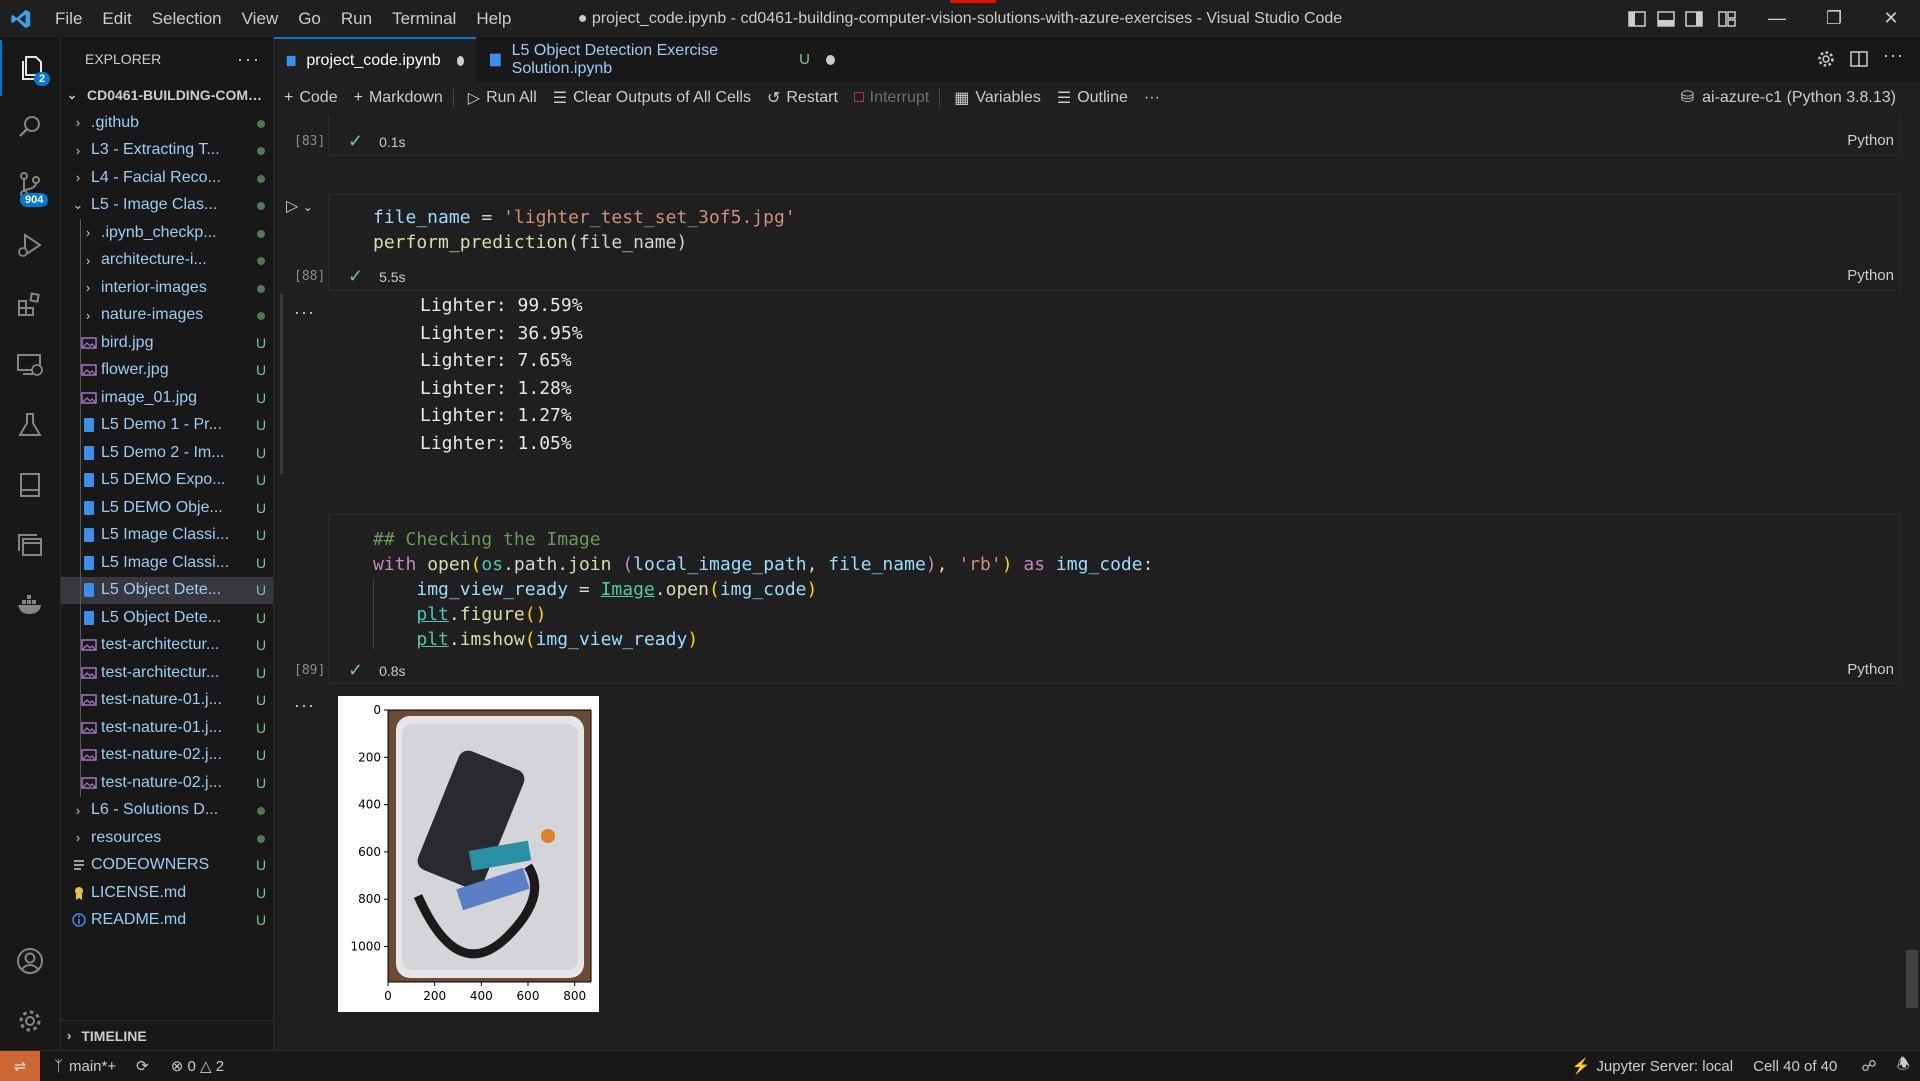  I want to click on file-item: L5 Demo 1 - Pr... U, so click(167, 425).